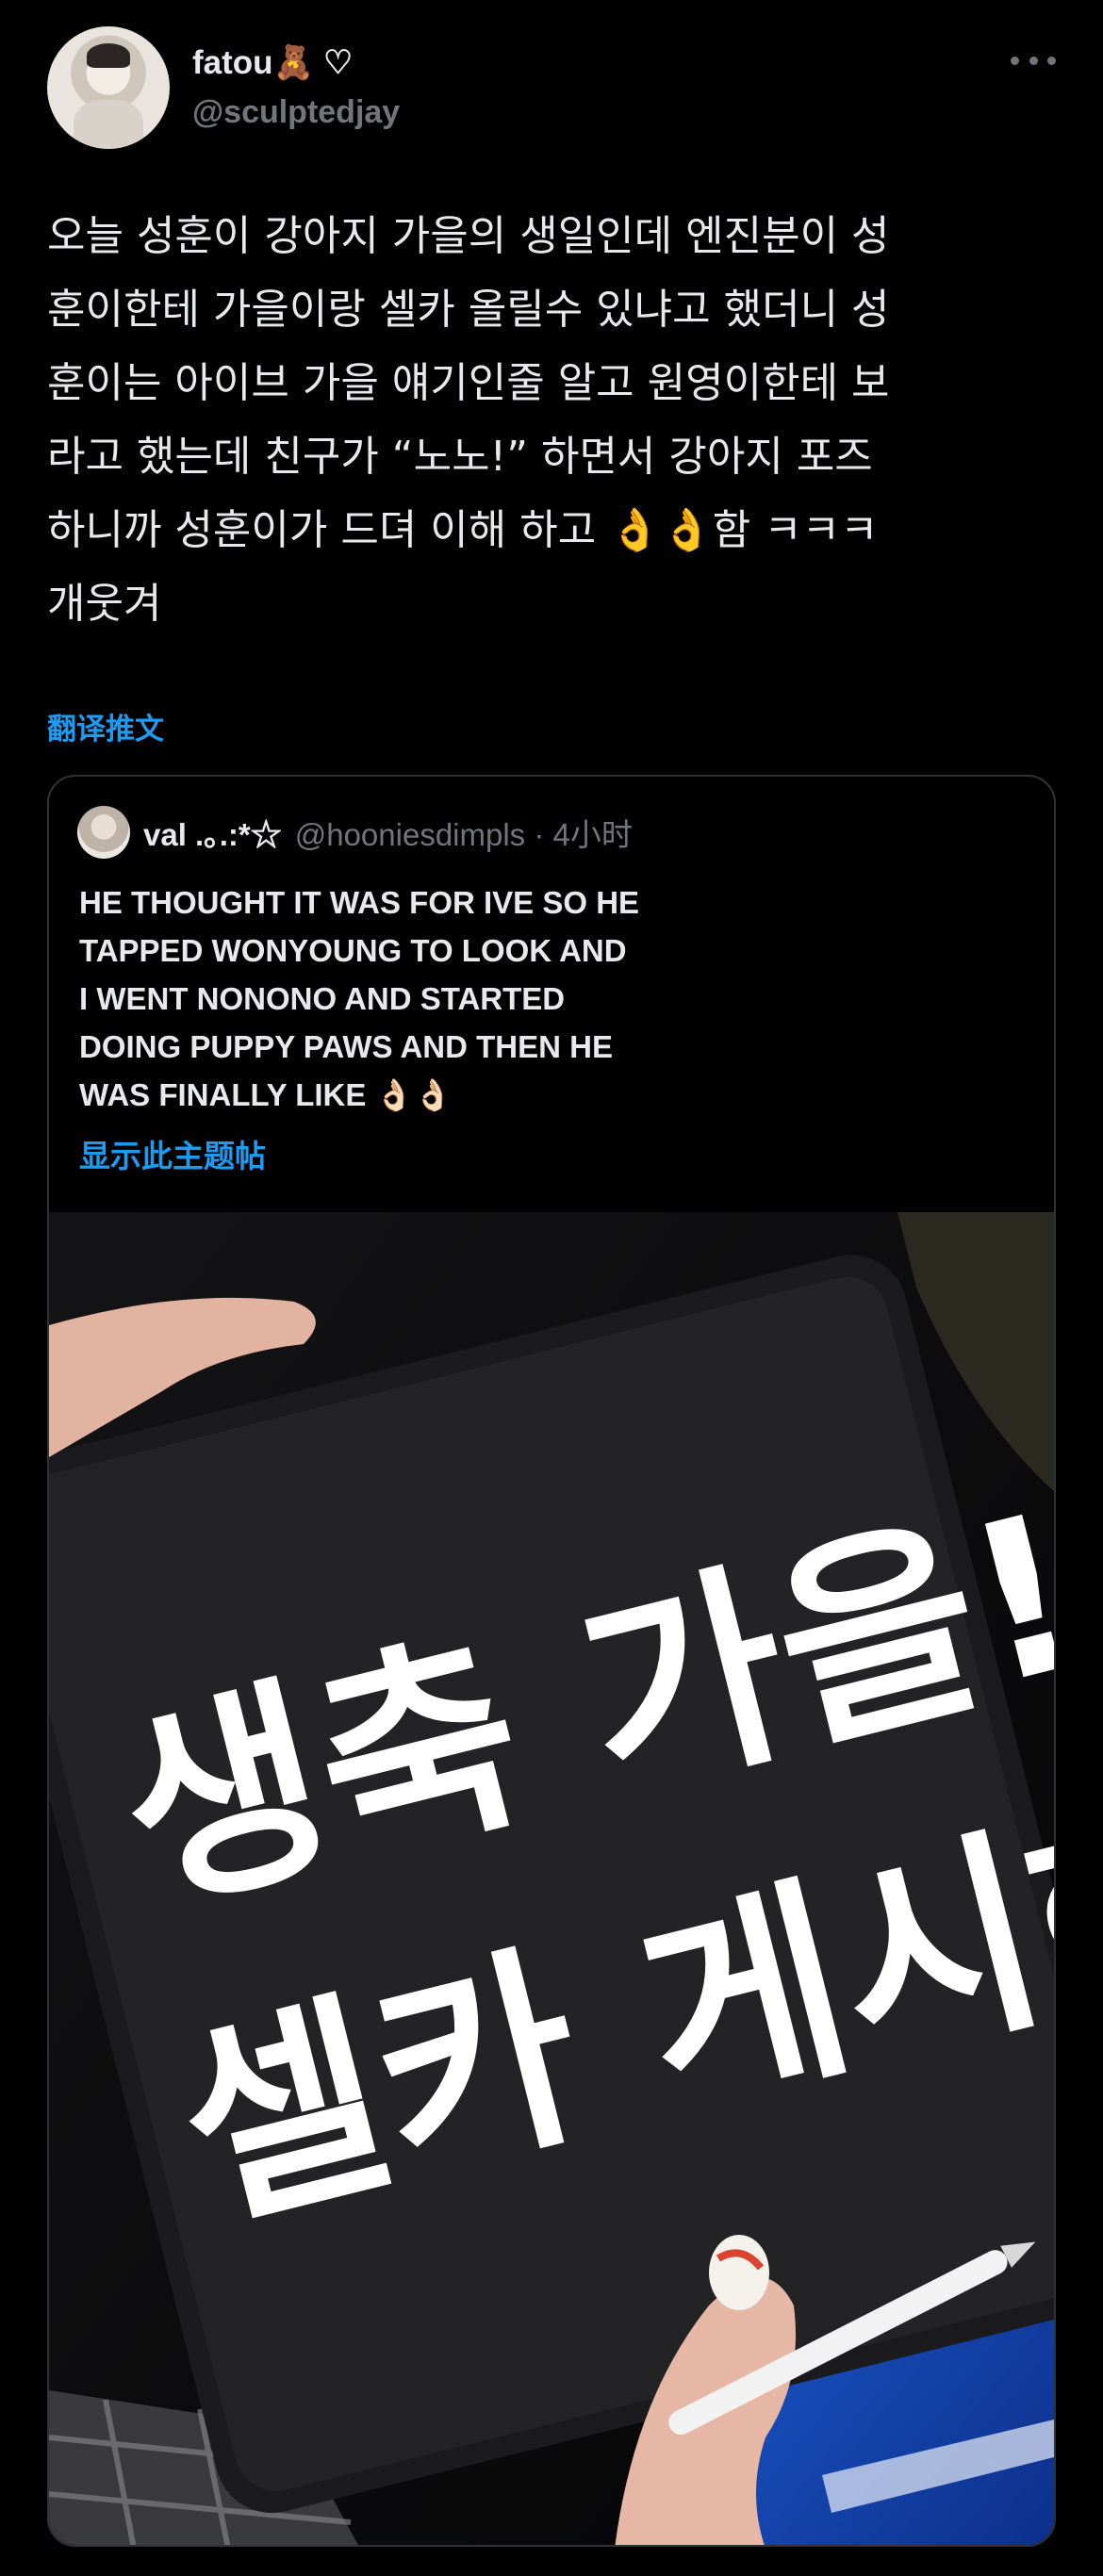 Image resolution: width=1103 pixels, height=2576 pixels. I want to click on author-name-row: fatou🧸 ♡, so click(272, 62).